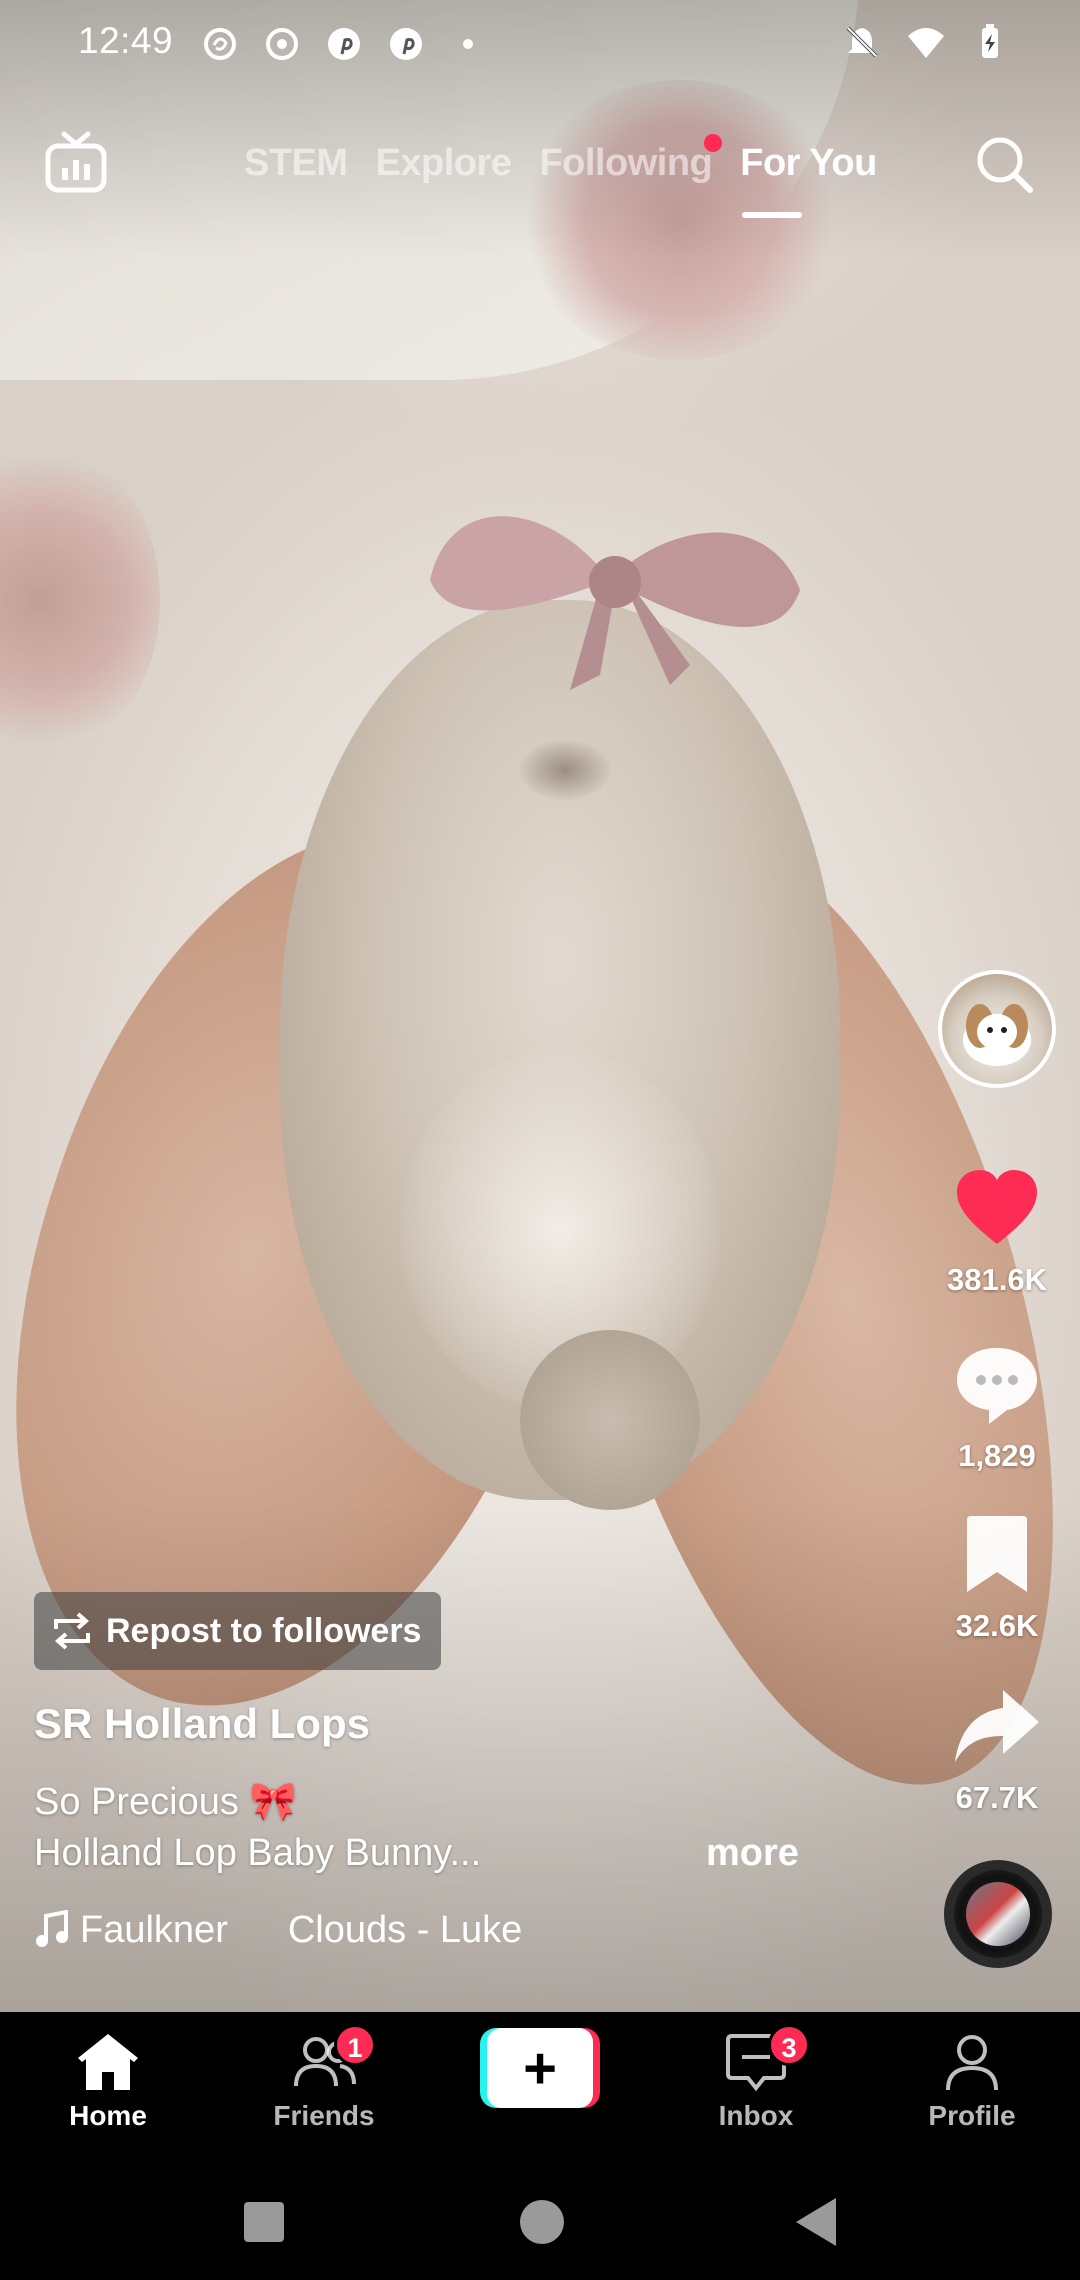 This screenshot has width=1080, height=2280. Describe the element at coordinates (997, 1625) in the screenshot. I see `save-count: 32.6K` at that location.